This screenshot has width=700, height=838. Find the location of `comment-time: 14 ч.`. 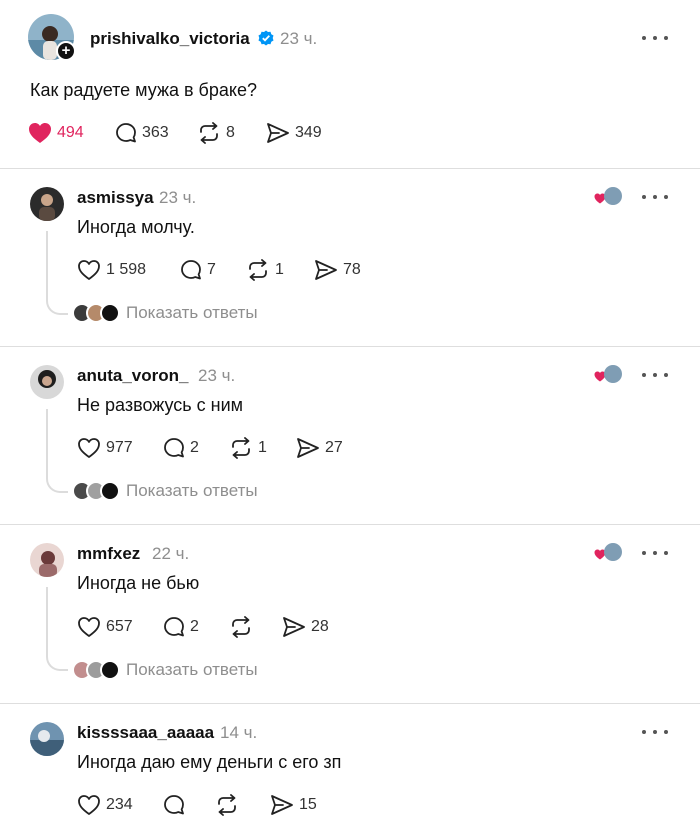

comment-time: 14 ч. is located at coordinates (239, 732).